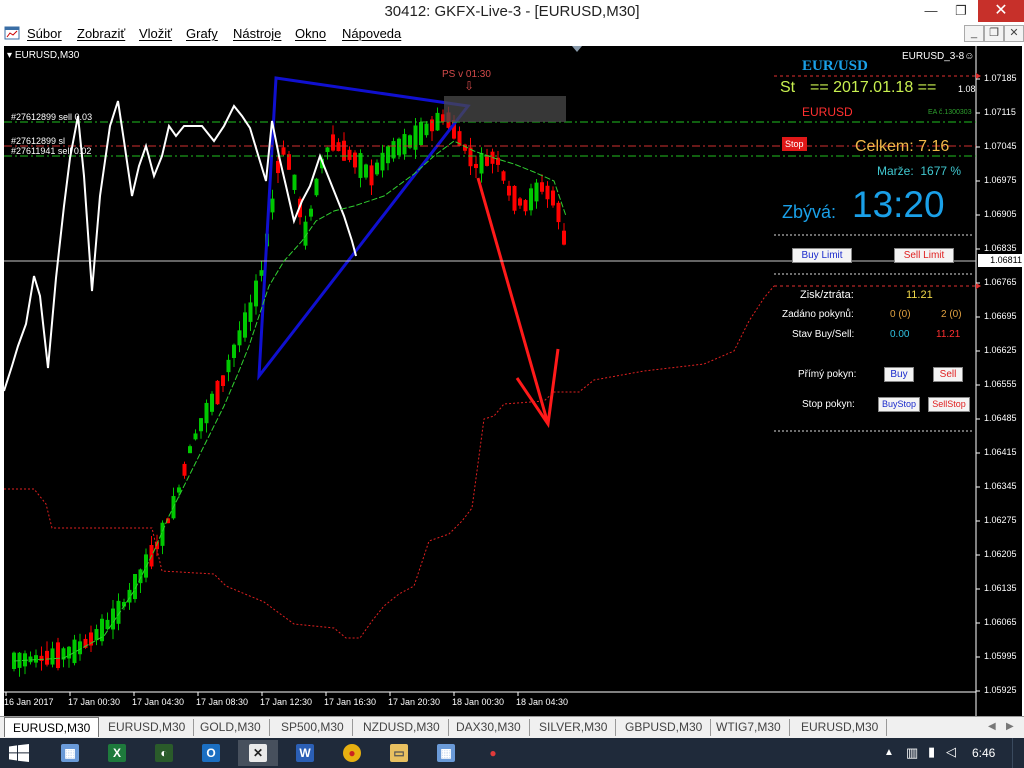 The height and width of the screenshot is (768, 1024). Describe the element at coordinates (469, 86) in the screenshot. I see `ps-arrow-icon: ⇩` at that location.